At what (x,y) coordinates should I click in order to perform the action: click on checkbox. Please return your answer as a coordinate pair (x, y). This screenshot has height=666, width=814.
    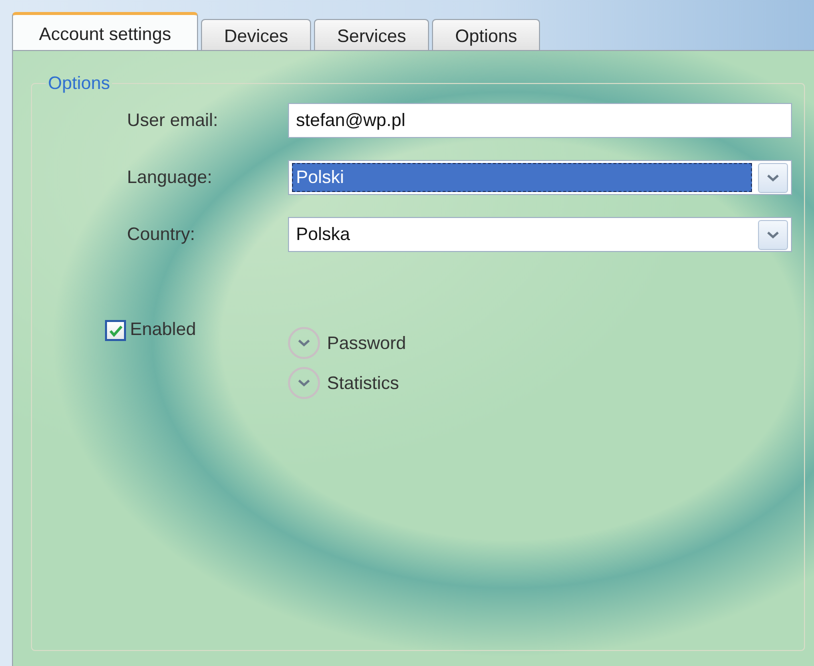
    Looking at the image, I should click on (115, 330).